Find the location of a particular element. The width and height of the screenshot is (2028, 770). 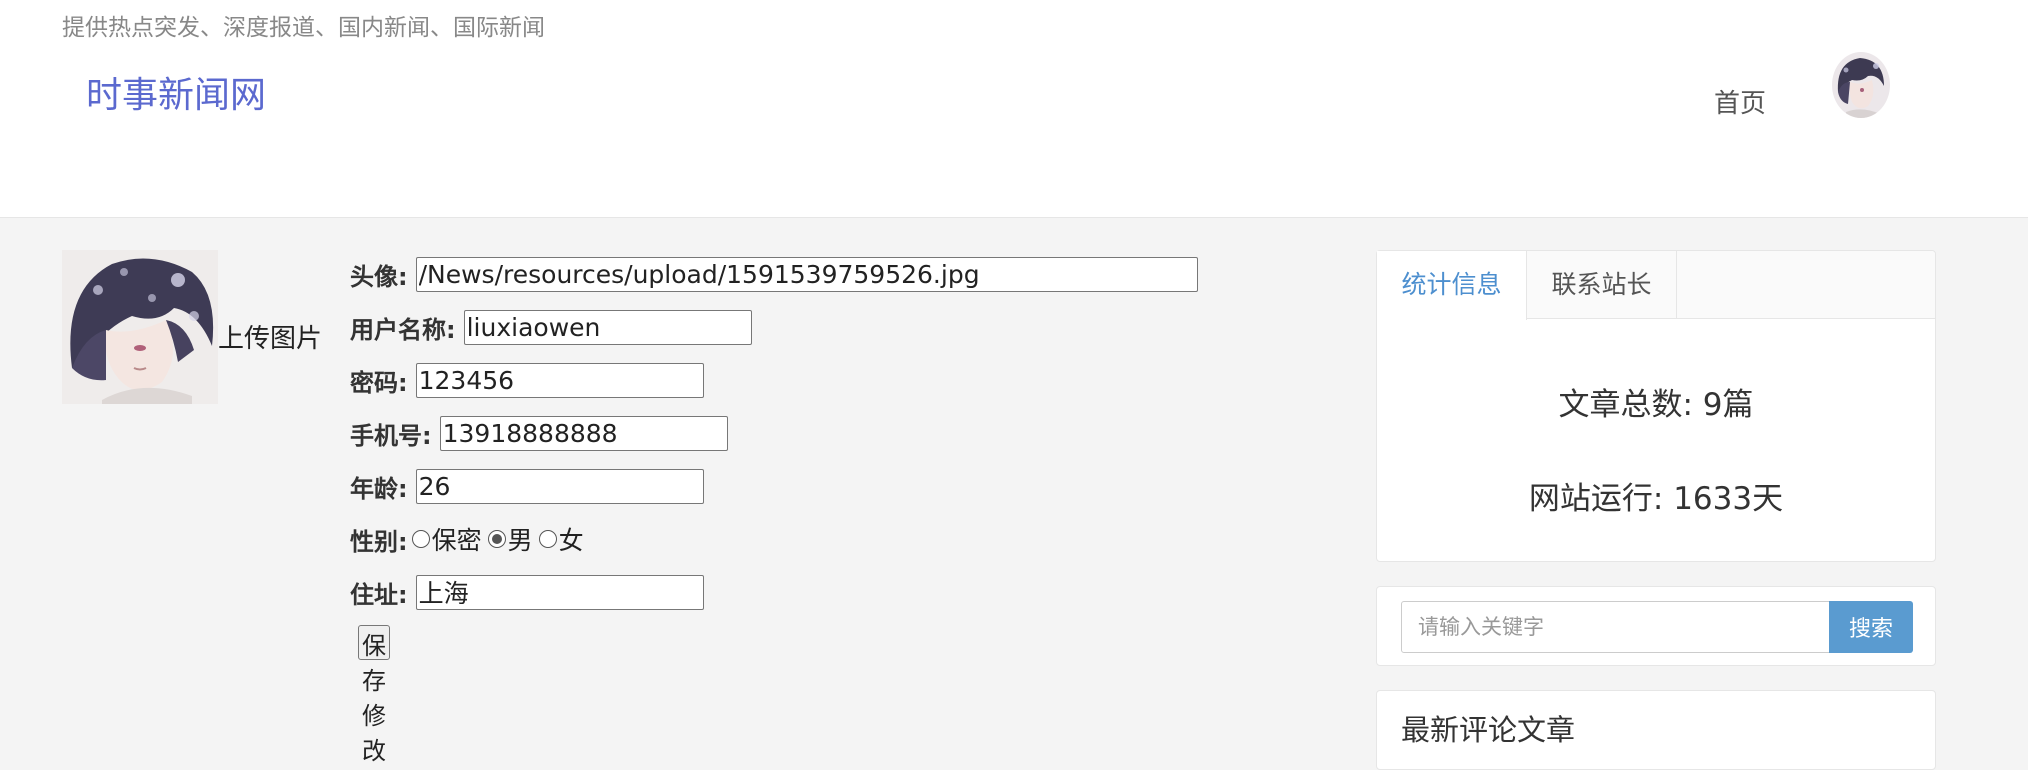

upload-image-link: 上传图片 is located at coordinates (270, 336).